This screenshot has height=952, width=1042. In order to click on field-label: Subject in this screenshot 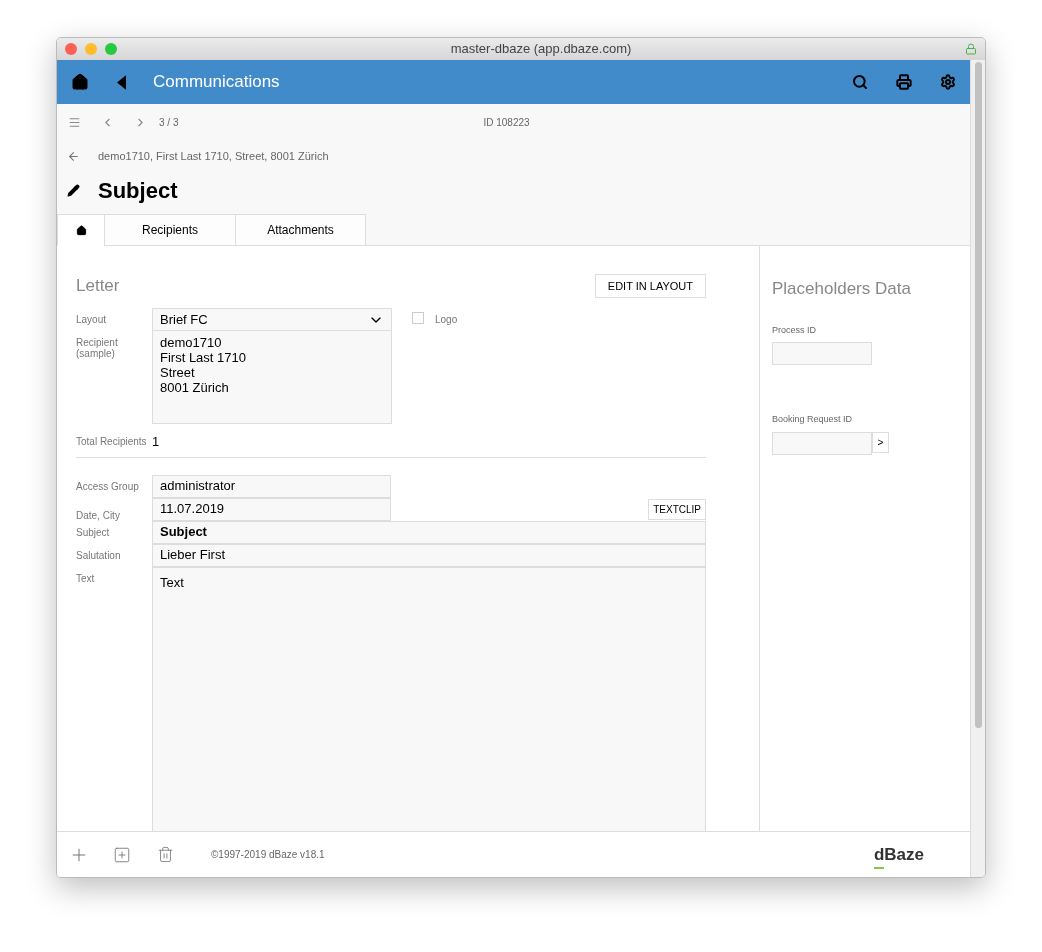, I will do `click(93, 532)`.